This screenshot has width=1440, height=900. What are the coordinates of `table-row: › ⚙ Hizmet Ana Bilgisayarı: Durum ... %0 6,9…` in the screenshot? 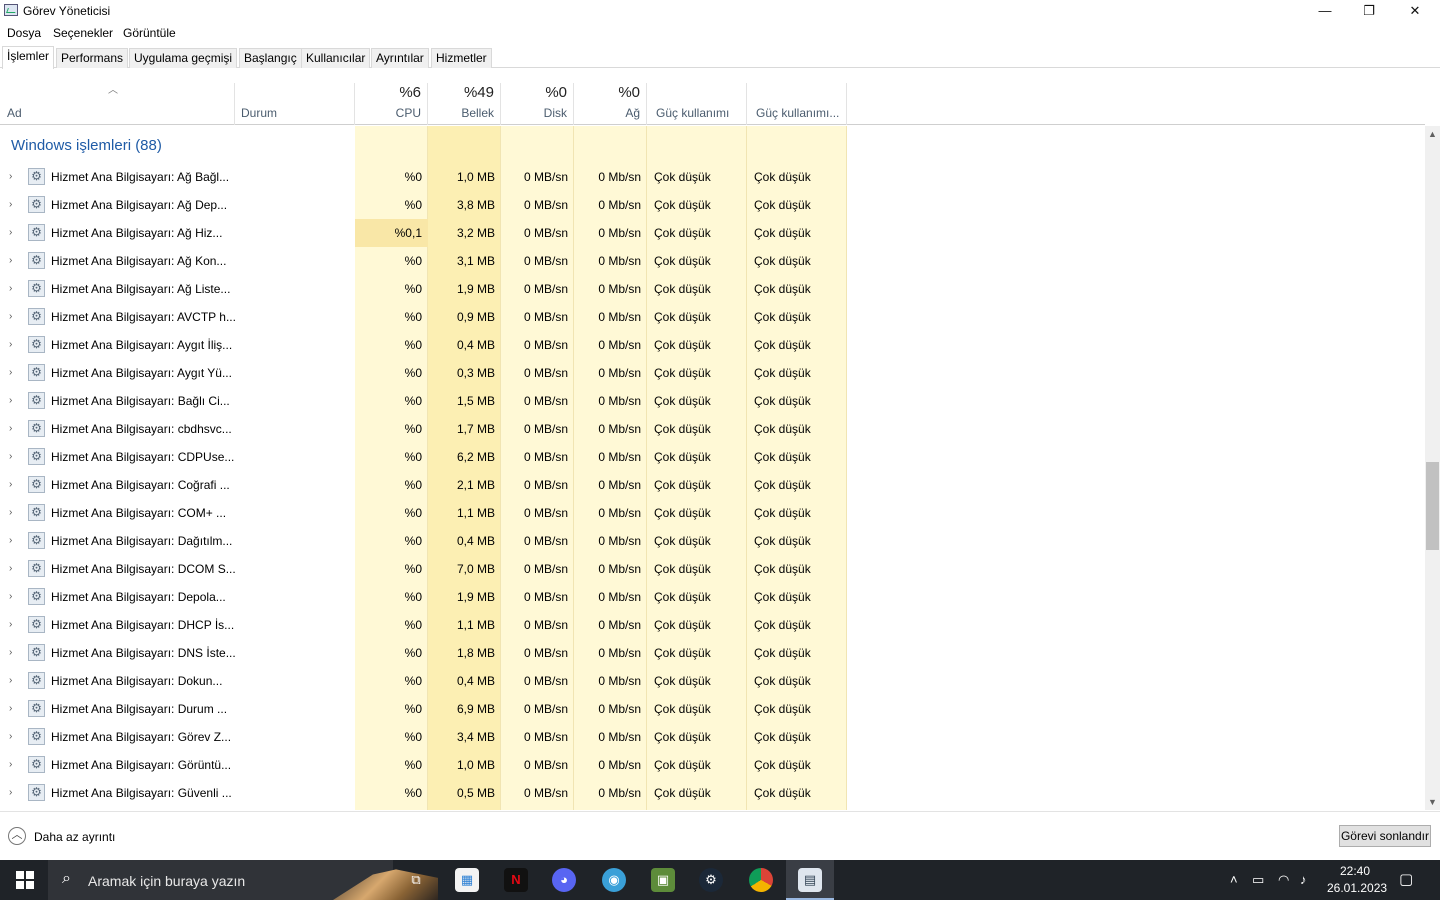 It's located at (423, 709).